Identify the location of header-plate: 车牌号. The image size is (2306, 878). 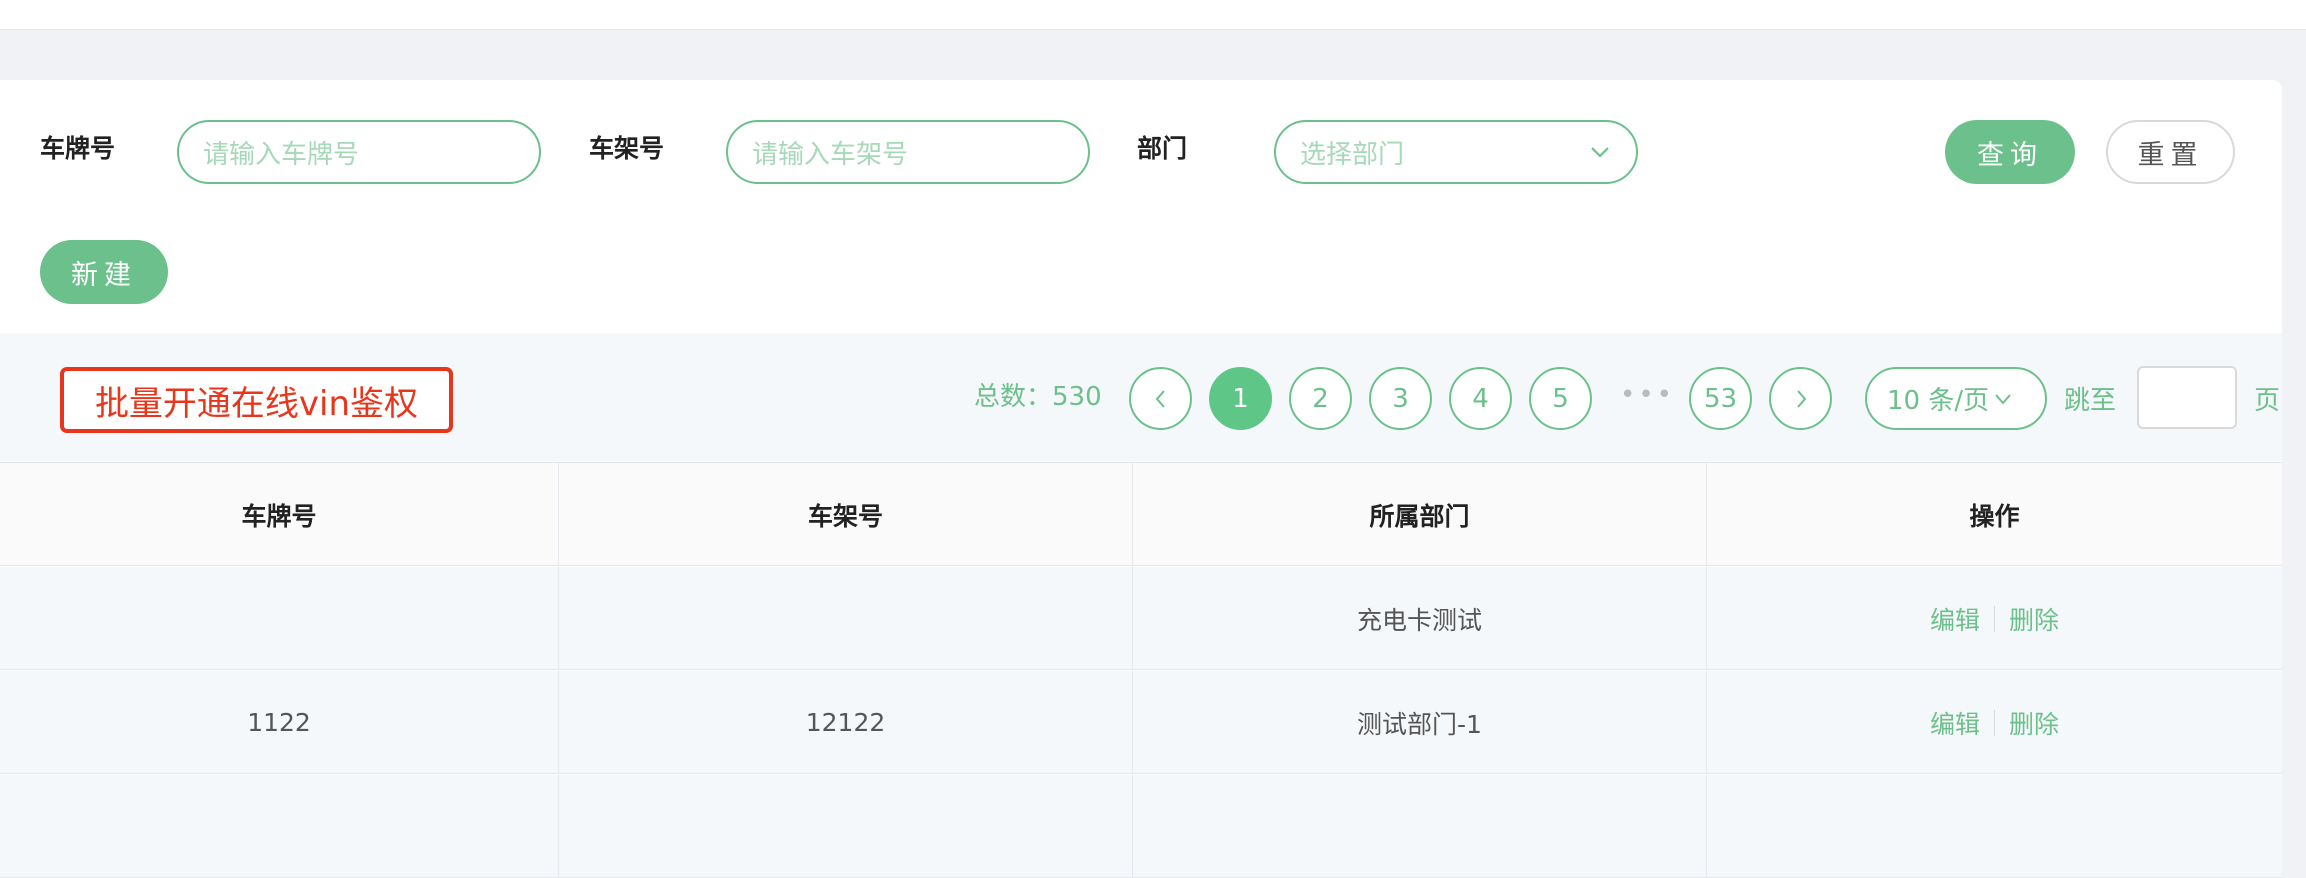
(279, 514).